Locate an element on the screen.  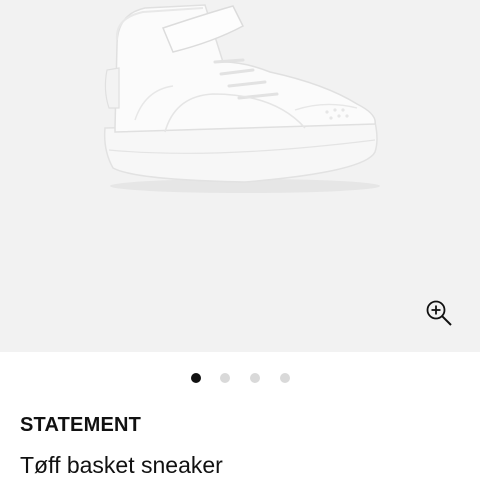
pagination-dot-active is located at coordinates (196, 378).